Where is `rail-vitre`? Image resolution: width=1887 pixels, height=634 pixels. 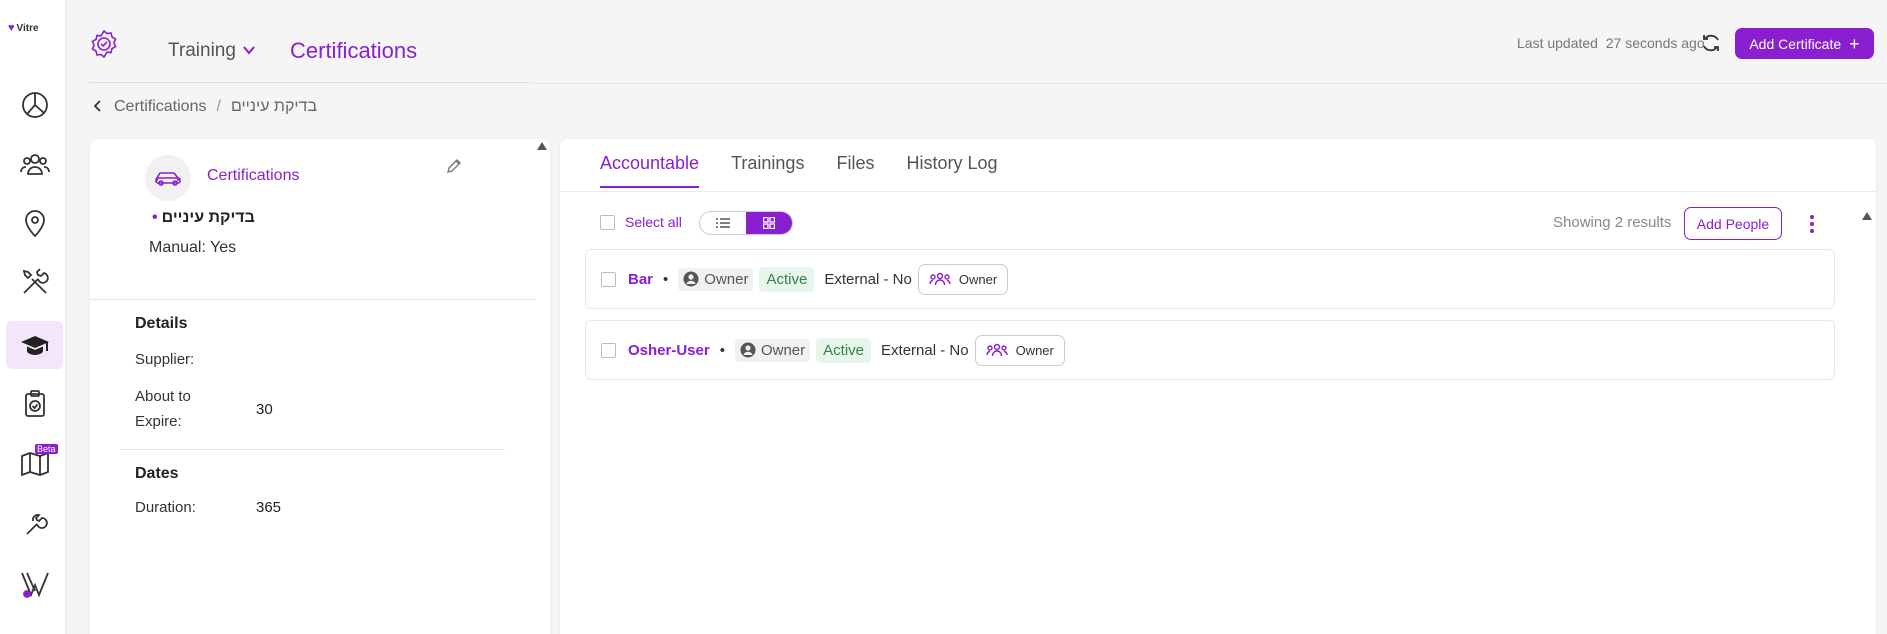 rail-vitre is located at coordinates (34, 584).